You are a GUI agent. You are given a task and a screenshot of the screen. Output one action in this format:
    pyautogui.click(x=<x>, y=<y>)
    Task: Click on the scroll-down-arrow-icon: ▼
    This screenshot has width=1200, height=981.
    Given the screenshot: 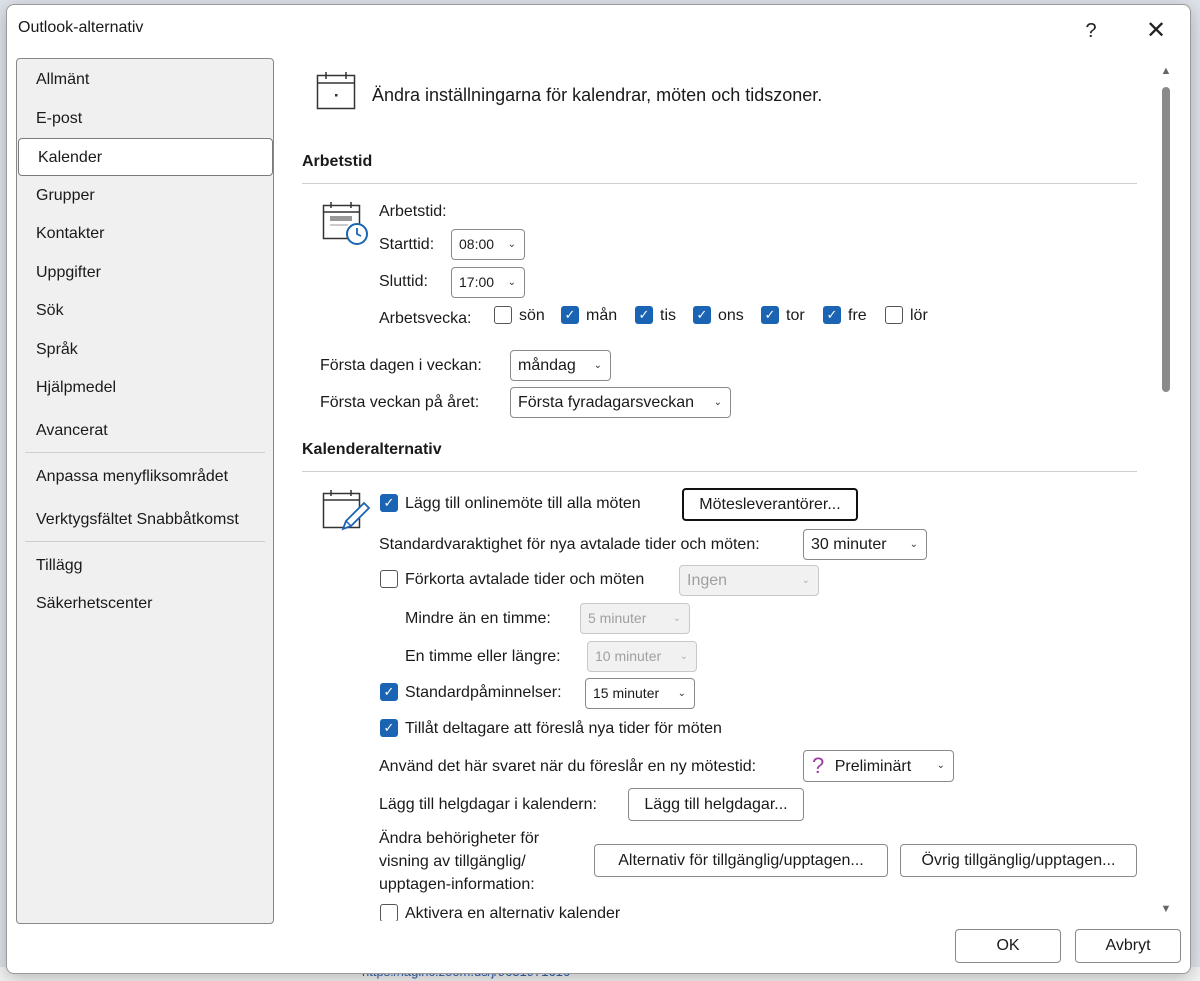 What is the action you would take?
    pyautogui.click(x=1166, y=909)
    